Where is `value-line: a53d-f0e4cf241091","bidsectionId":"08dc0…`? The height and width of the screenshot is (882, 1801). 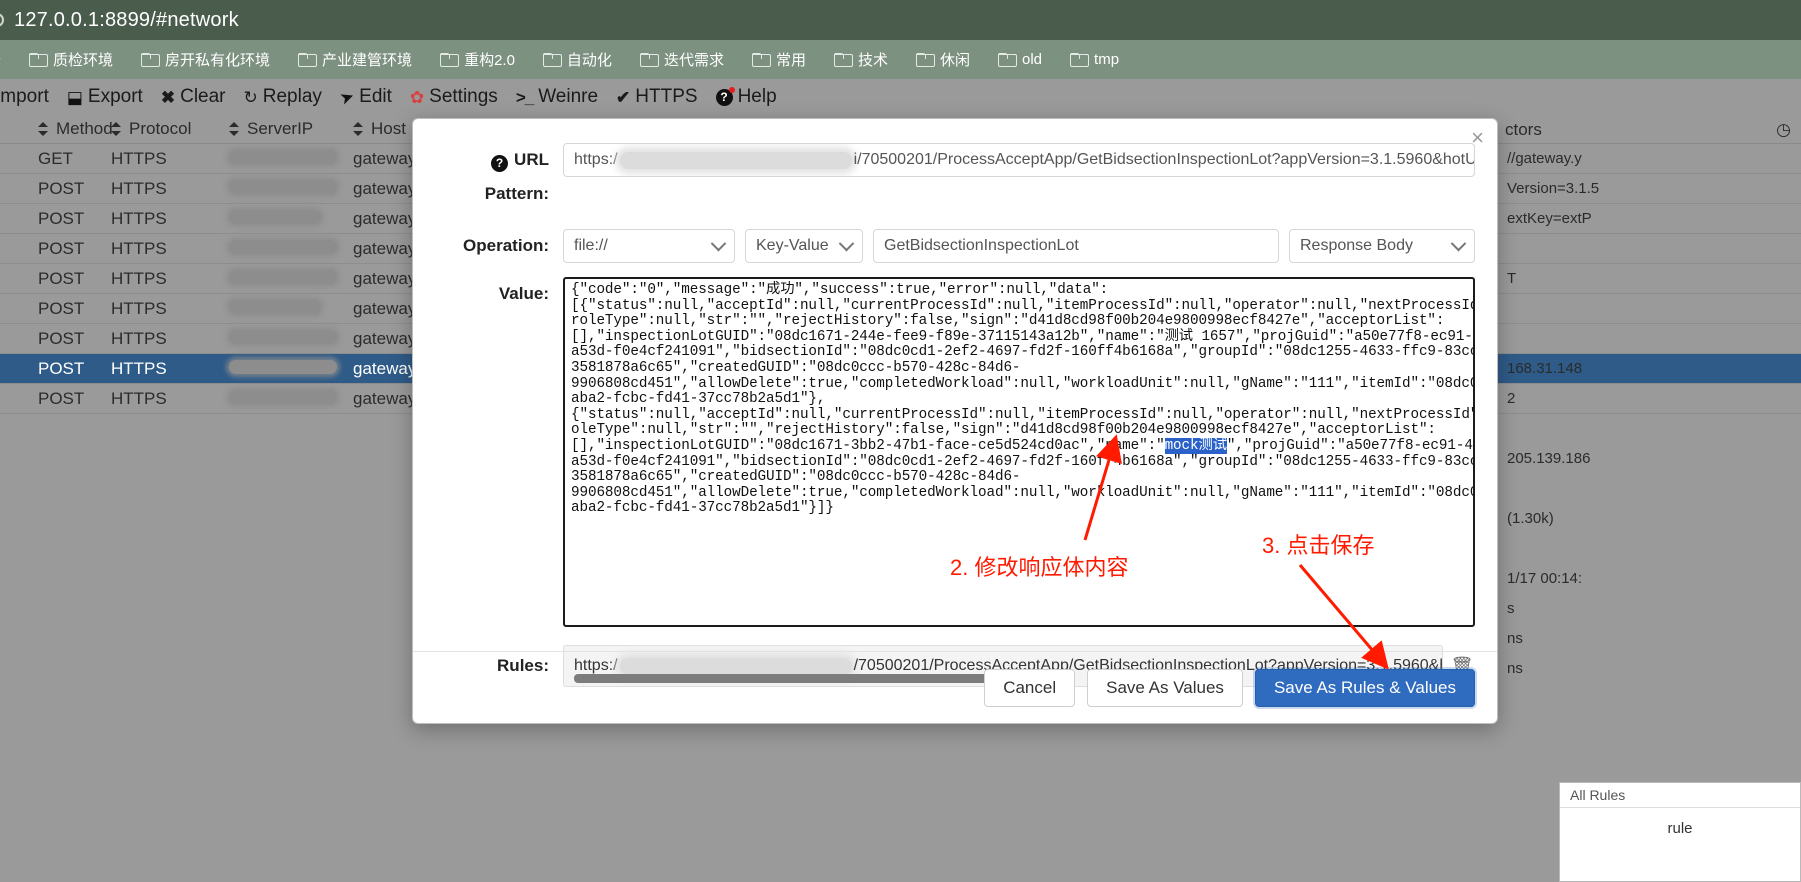
value-line: a53d-f0e4cf241091","bidsectionId":"08dc0… is located at coordinates (1023, 352).